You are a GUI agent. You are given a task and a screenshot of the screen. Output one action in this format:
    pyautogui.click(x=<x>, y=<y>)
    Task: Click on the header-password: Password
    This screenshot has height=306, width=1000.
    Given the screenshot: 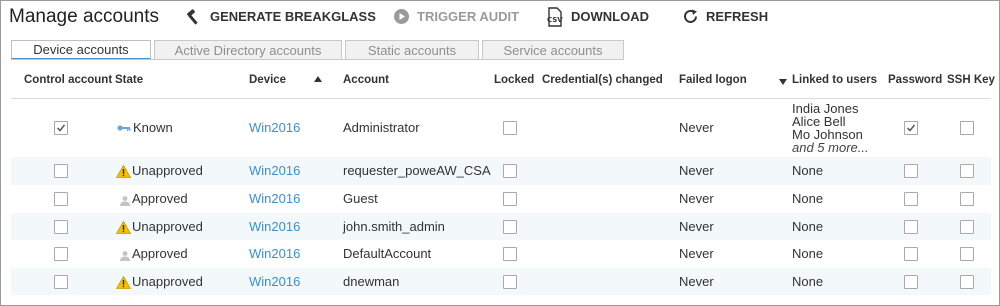 What is the action you would take?
    pyautogui.click(x=915, y=80)
    